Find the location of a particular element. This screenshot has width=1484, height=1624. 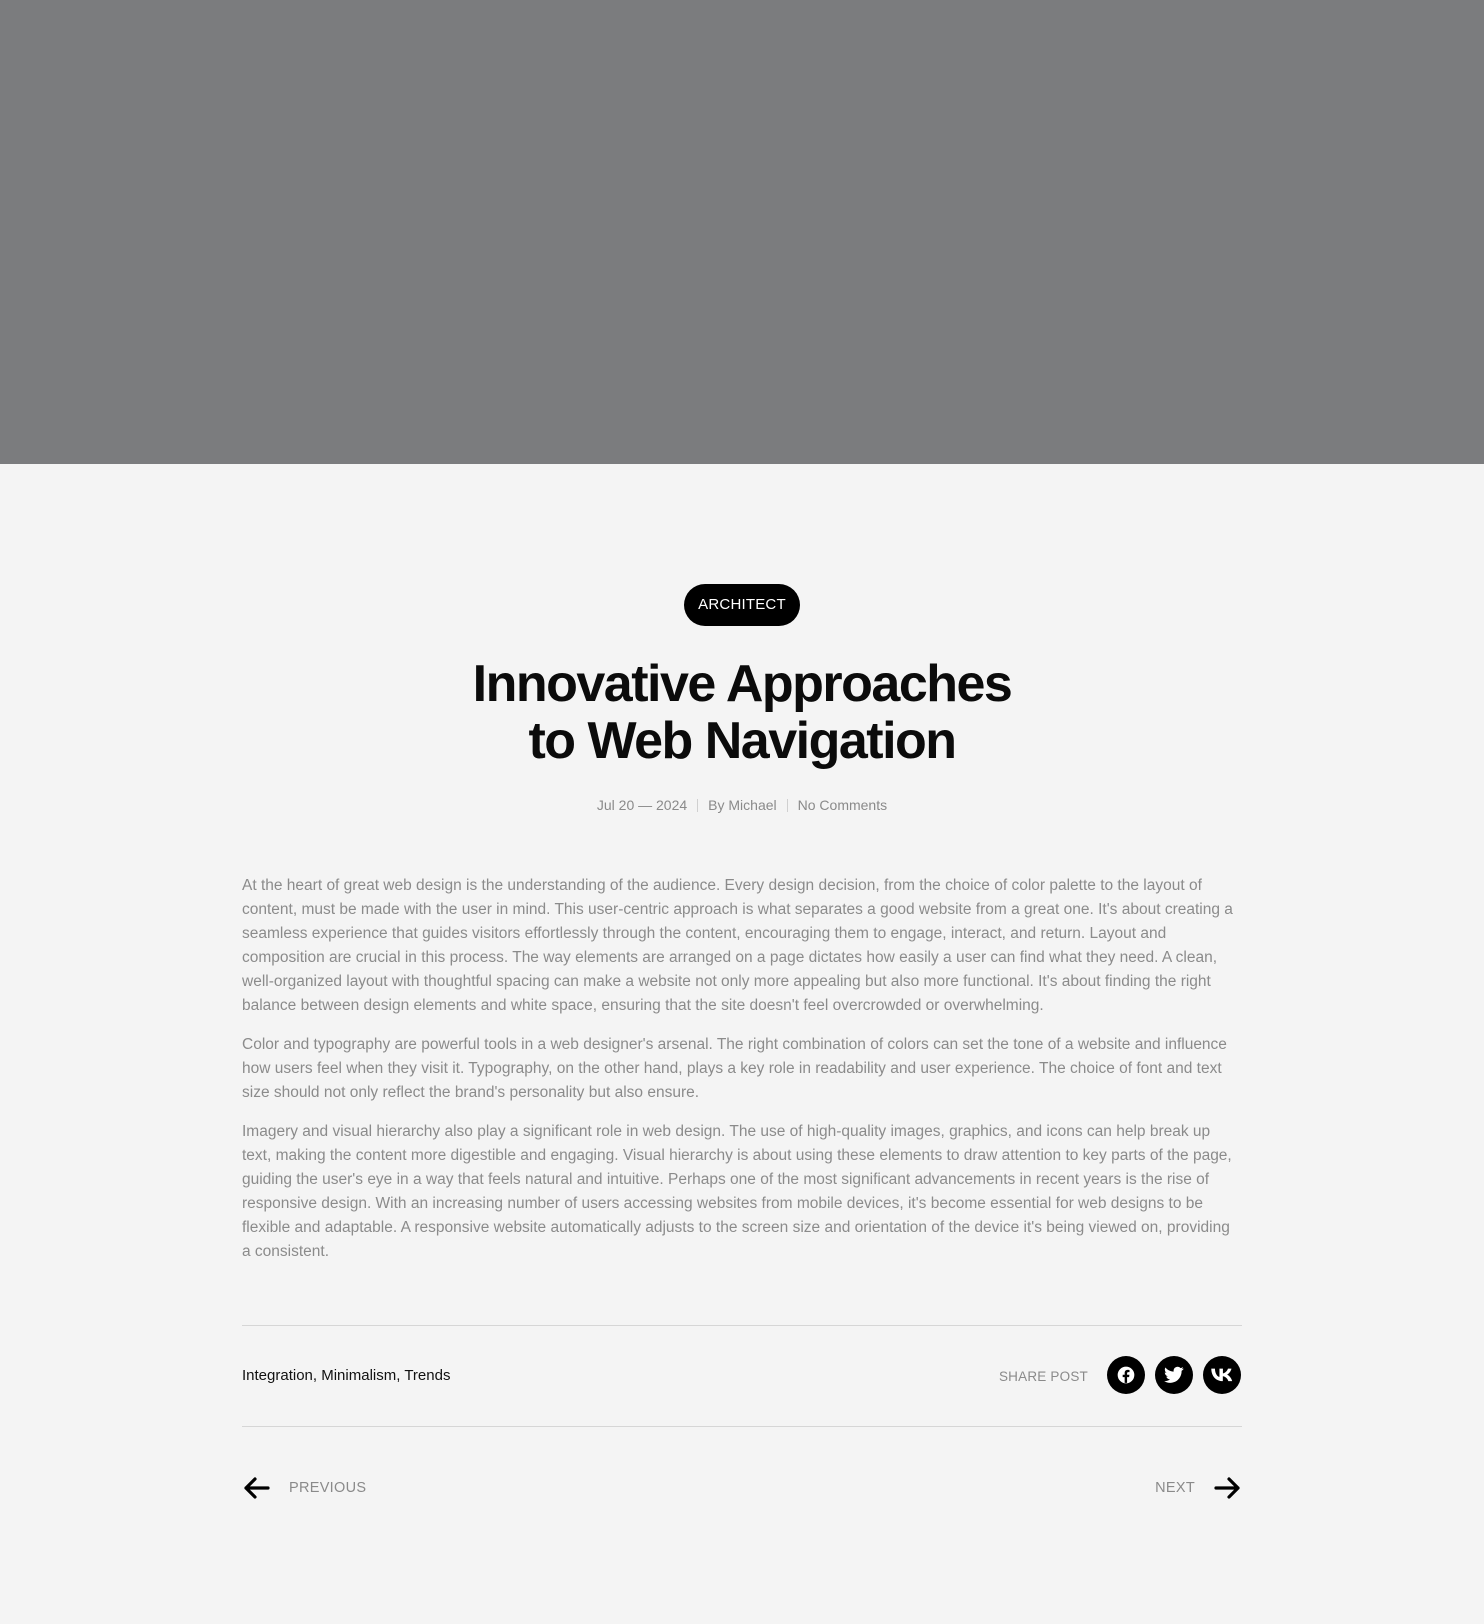

share-facebook-button is located at coordinates (1126, 1375).